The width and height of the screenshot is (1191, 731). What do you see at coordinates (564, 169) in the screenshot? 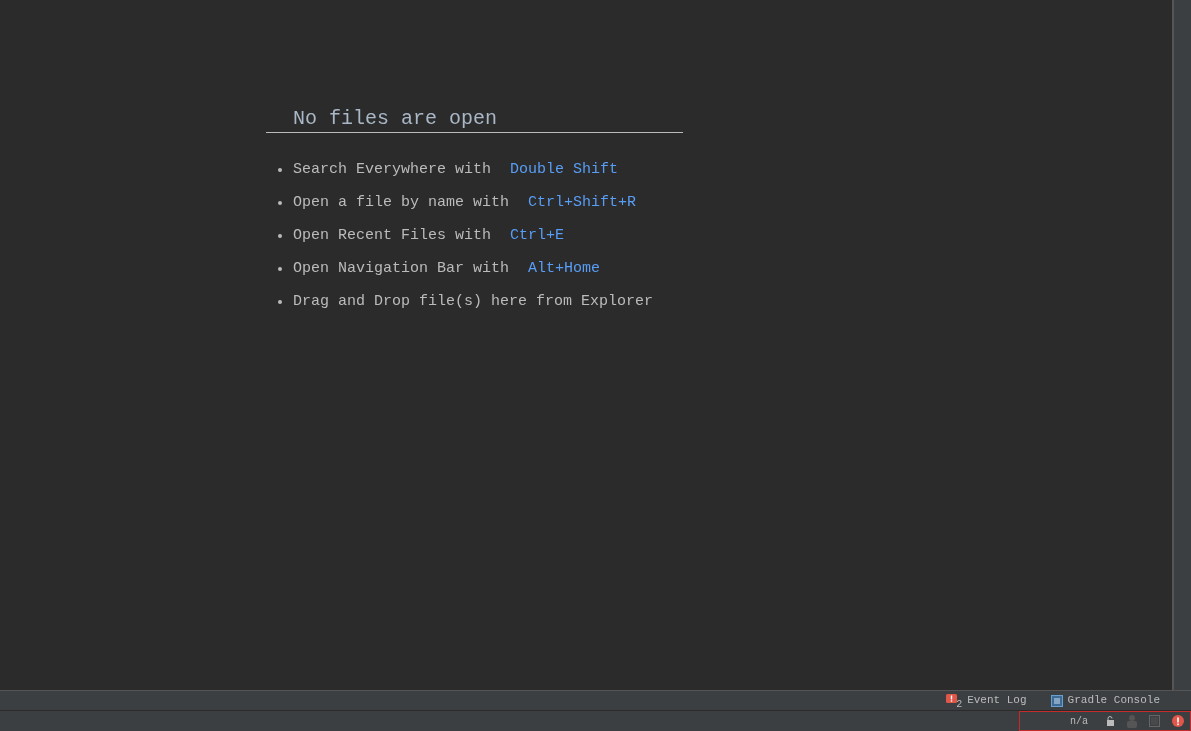
I see `shortcut-text: Double Shift` at bounding box center [564, 169].